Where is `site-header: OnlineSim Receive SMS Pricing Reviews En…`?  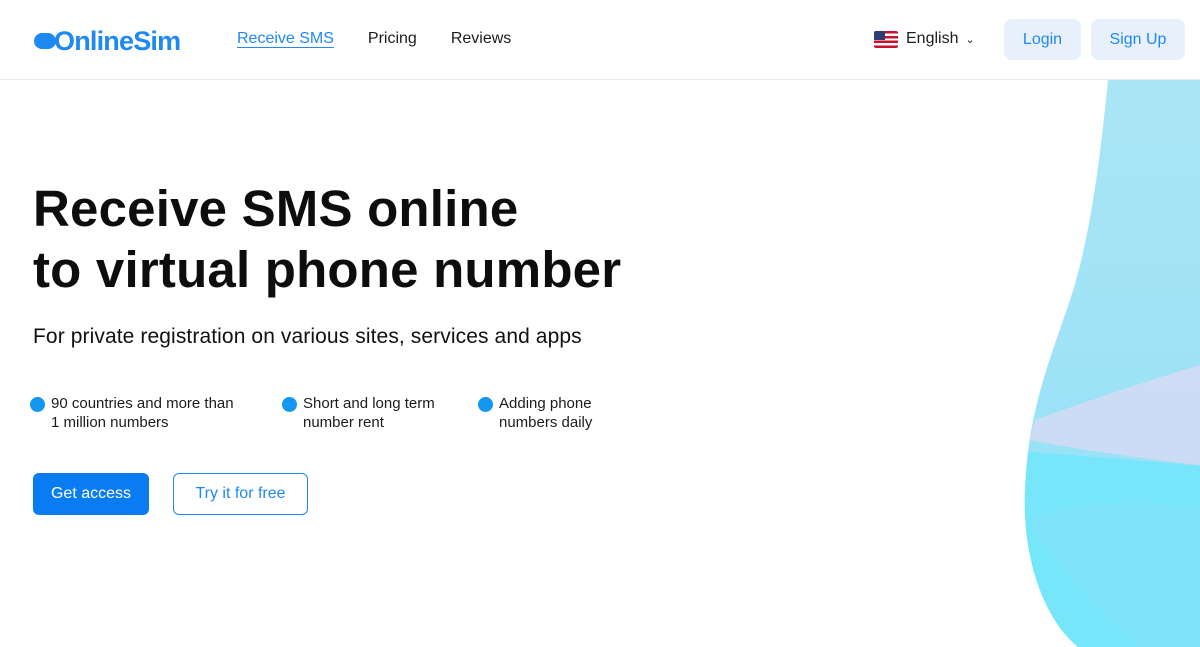
site-header: OnlineSim Receive SMS Pricing Reviews En… is located at coordinates (600, 40).